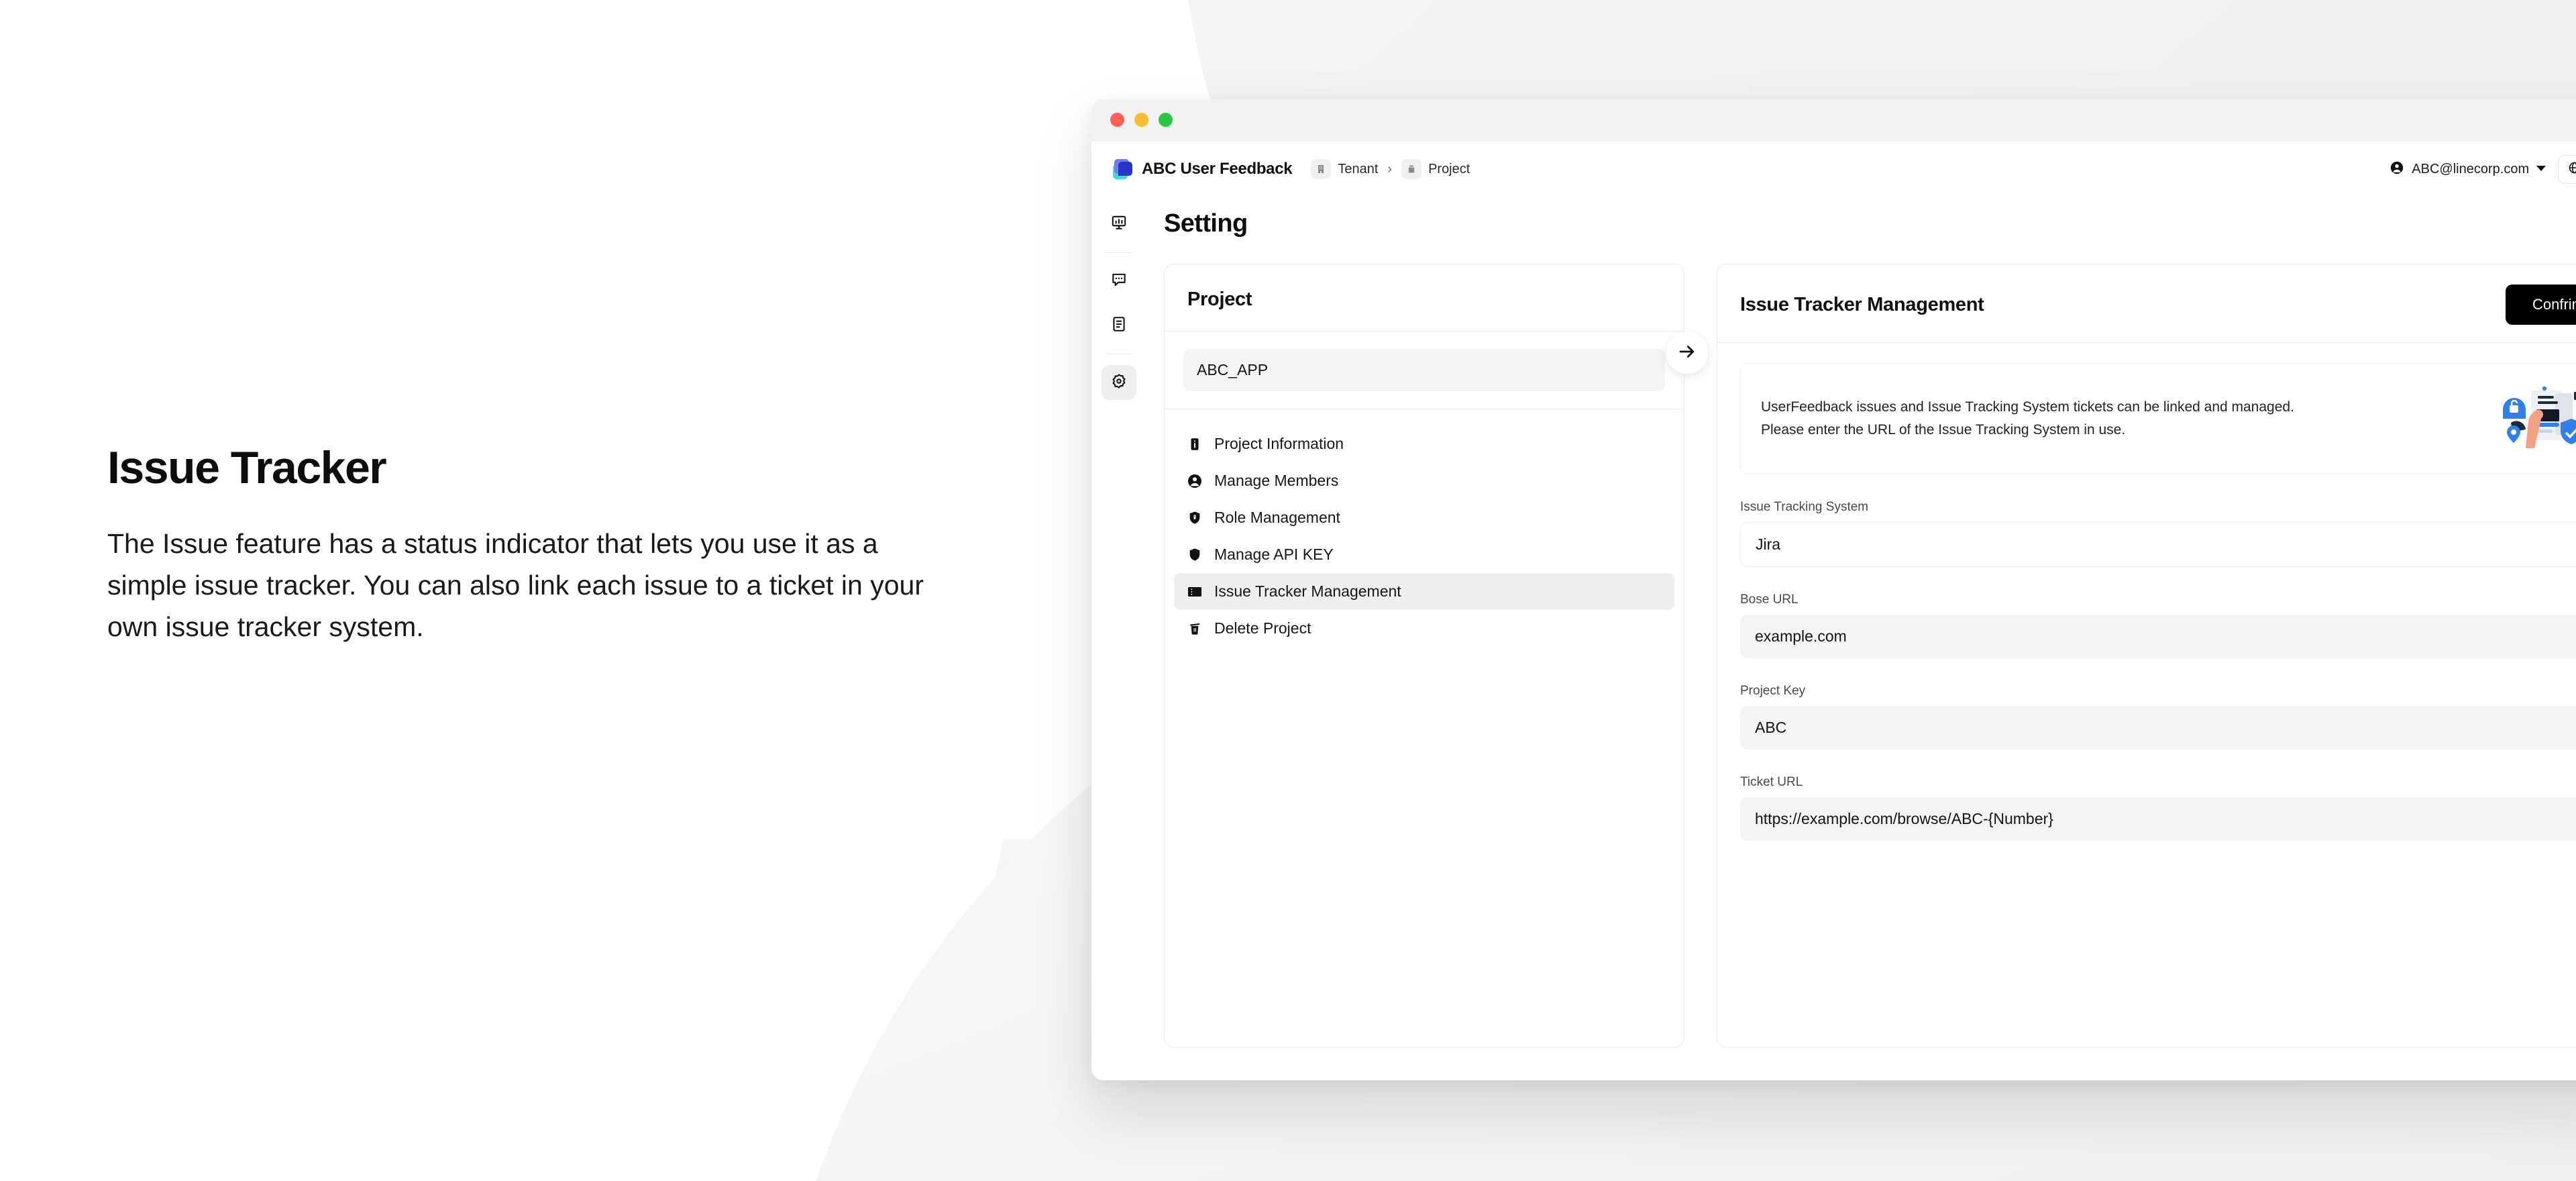 Image resolution: width=2576 pixels, height=1181 pixels. I want to click on page-title: Setting, so click(1206, 223).